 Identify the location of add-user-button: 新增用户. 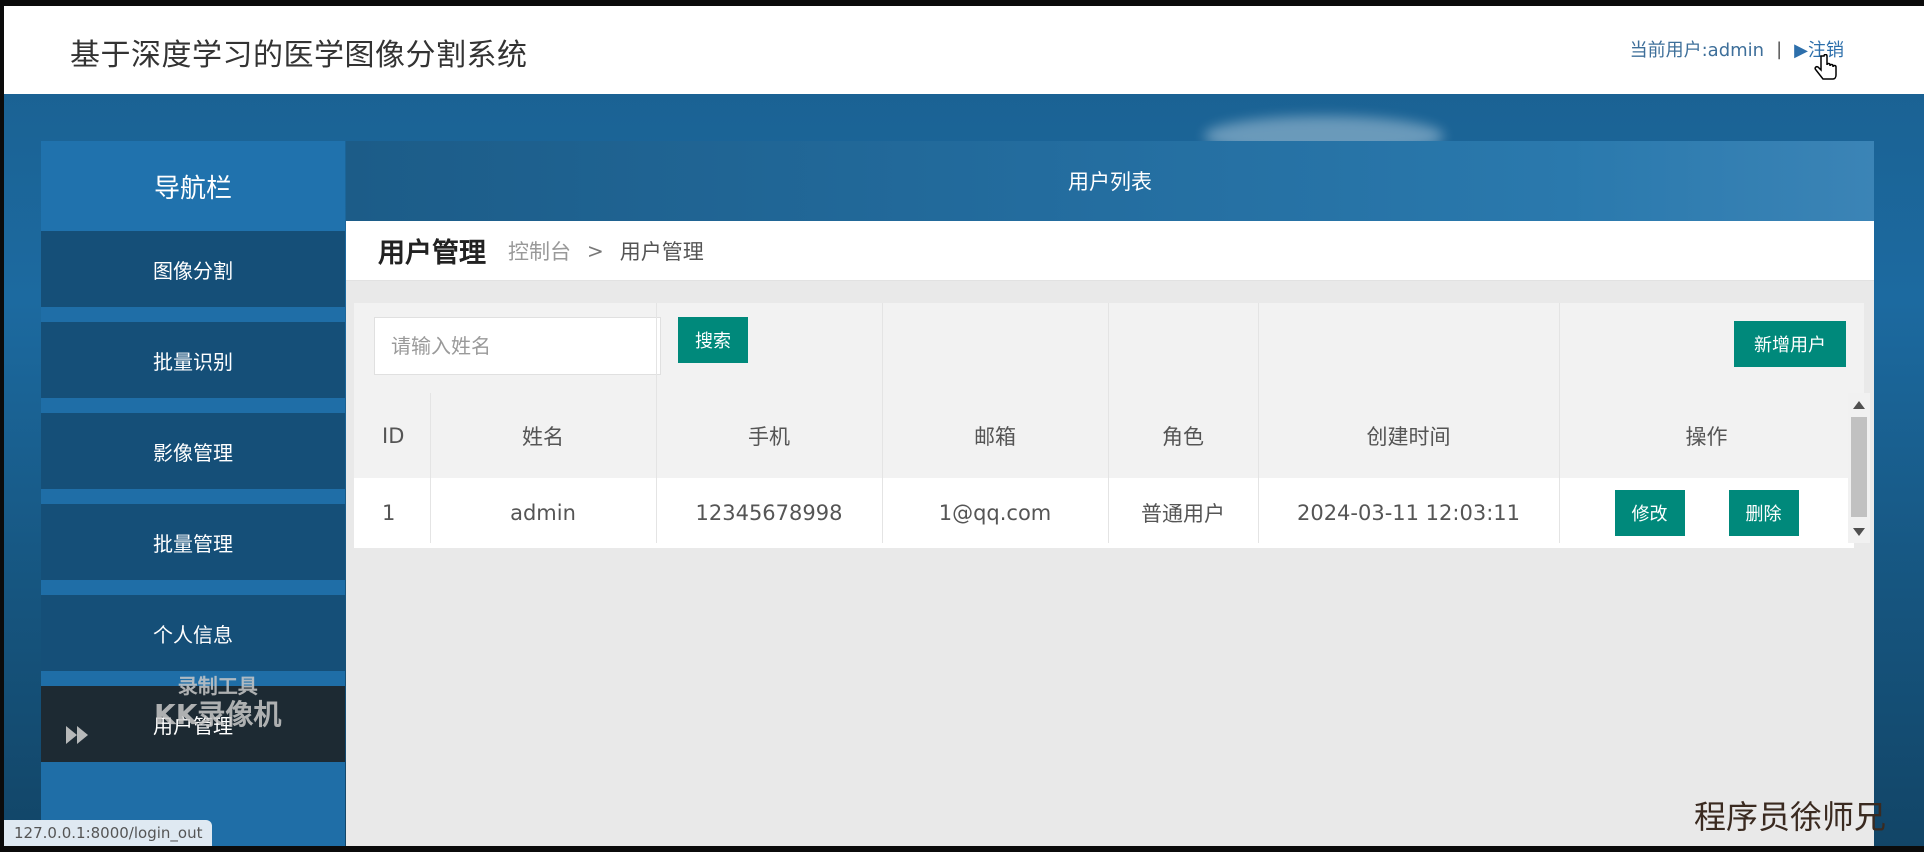
(1790, 344).